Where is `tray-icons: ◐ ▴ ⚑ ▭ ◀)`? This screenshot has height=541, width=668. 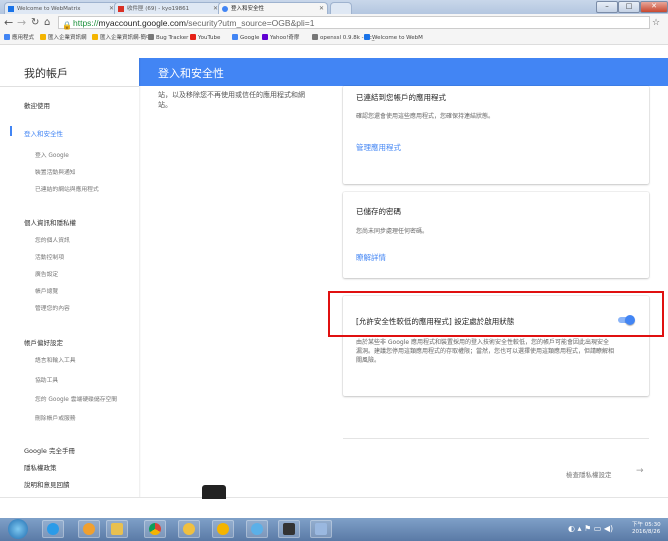
tray-icons: ◐ ▴ ⚑ ▭ ◀) is located at coordinates (590, 528).